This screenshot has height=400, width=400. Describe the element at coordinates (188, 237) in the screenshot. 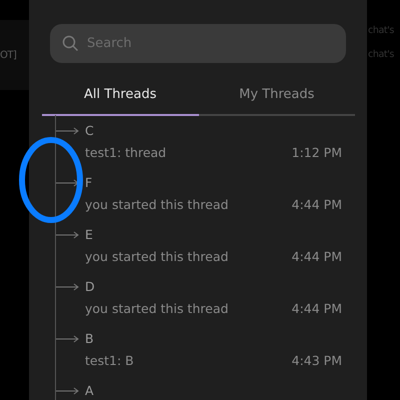

I see `thread-title: E` at that location.